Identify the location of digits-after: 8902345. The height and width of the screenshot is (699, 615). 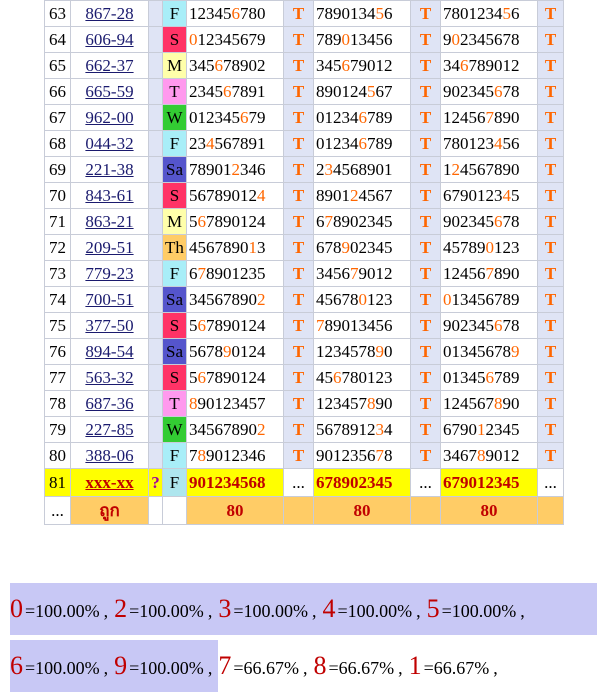
(363, 221).